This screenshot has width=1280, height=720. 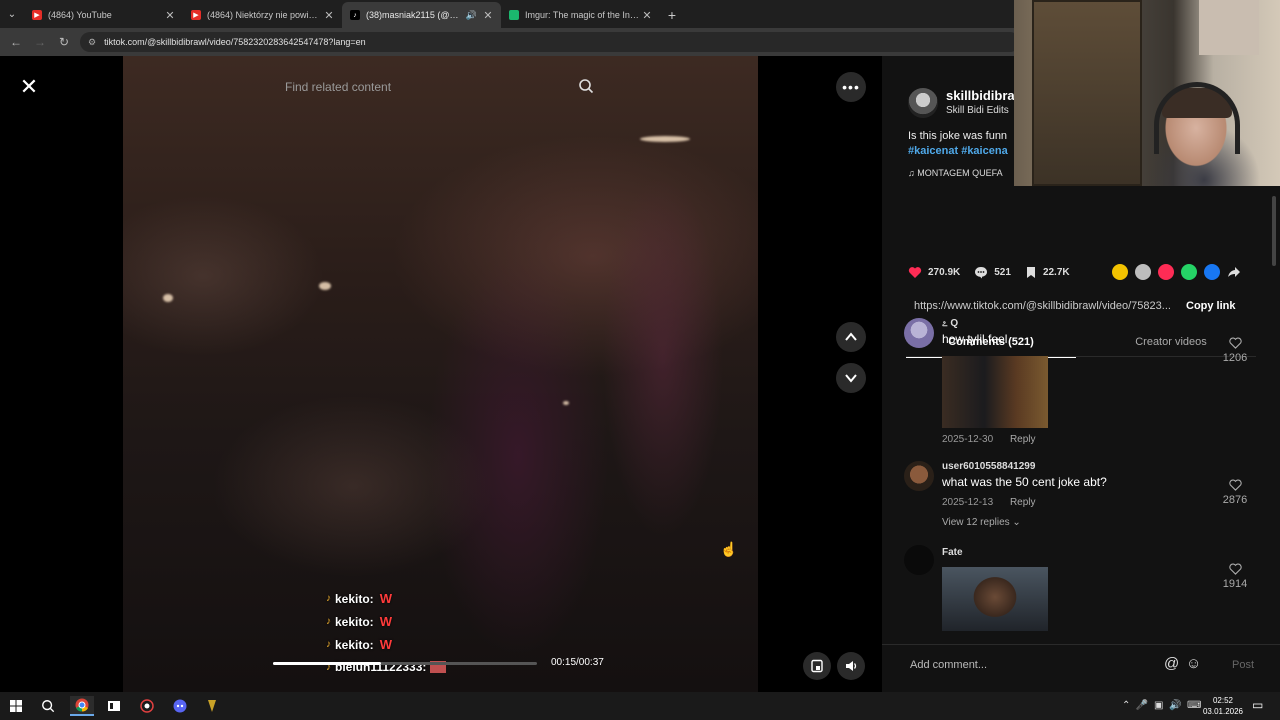 I want to click on close-video-button: ✕, so click(x=29, y=87).